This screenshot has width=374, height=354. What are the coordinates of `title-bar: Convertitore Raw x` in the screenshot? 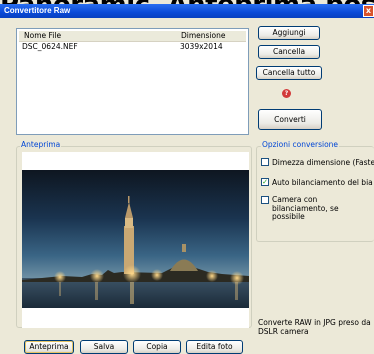 It's located at (187, 11).